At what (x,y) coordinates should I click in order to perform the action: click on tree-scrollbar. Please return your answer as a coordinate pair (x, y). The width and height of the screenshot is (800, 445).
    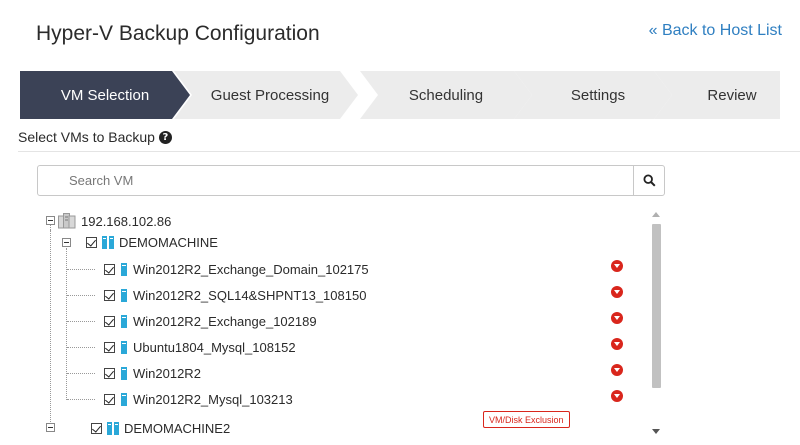
    Looking at the image, I should click on (656, 323).